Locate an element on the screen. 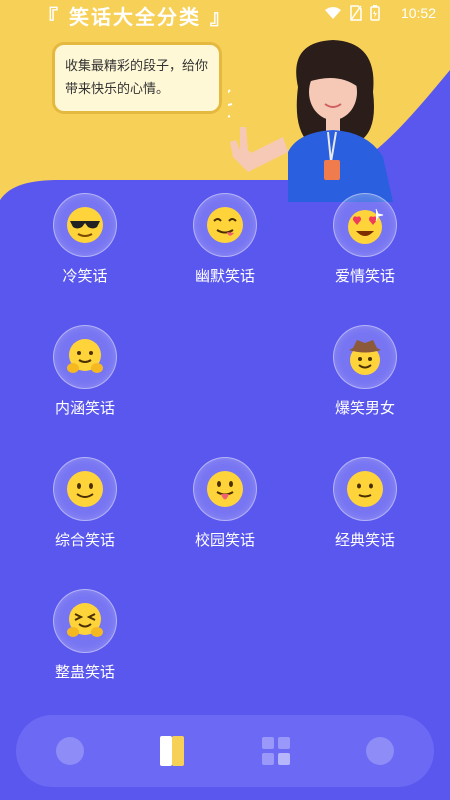 The height and width of the screenshot is (800, 450). smile-emoji-icon is located at coordinates (85, 489).